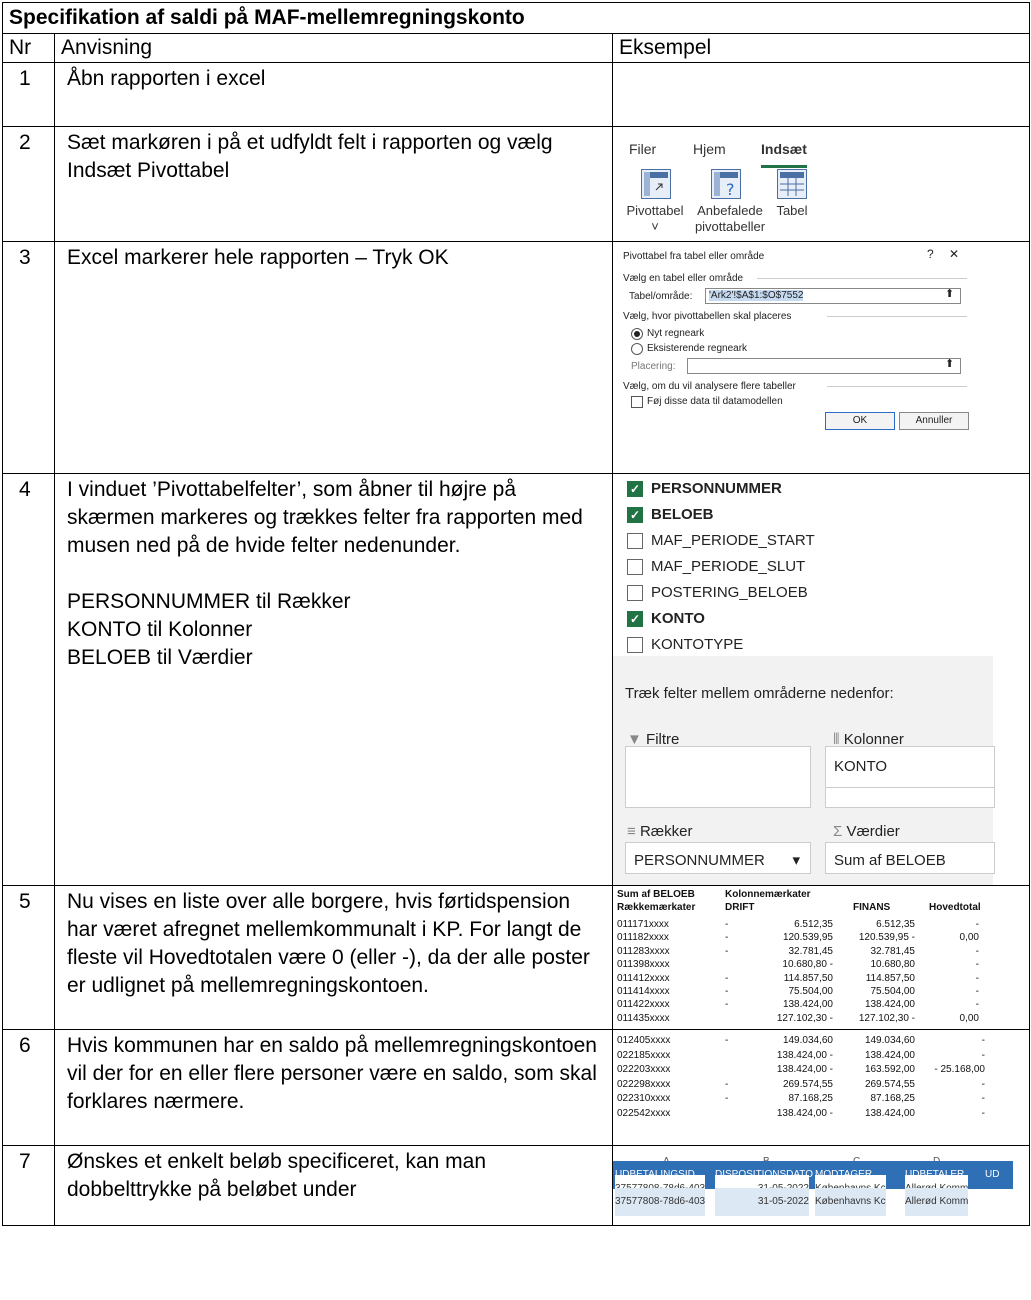  What do you see at coordinates (954, 254) in the screenshot?
I see `close-icon: ✕` at bounding box center [954, 254].